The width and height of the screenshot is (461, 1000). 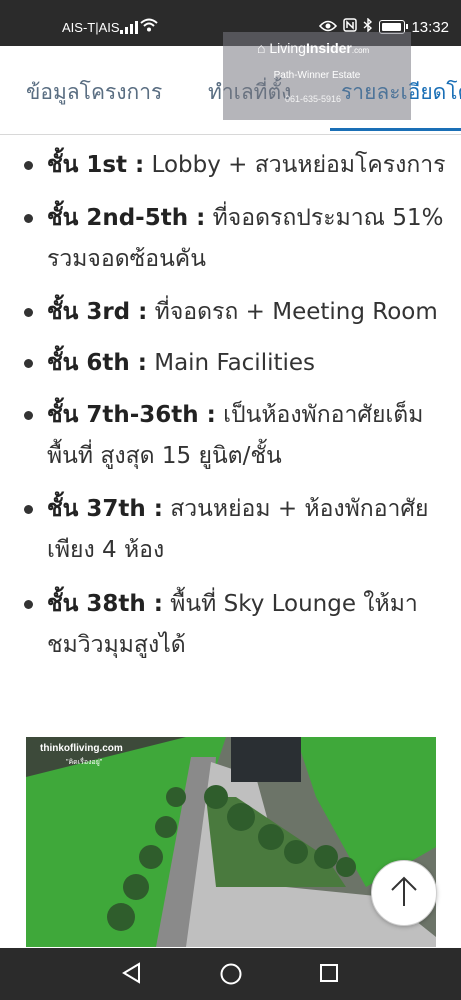 I want to click on photo-credit-subtitle: "คิดเรื่องอยู่", so click(x=84, y=762).